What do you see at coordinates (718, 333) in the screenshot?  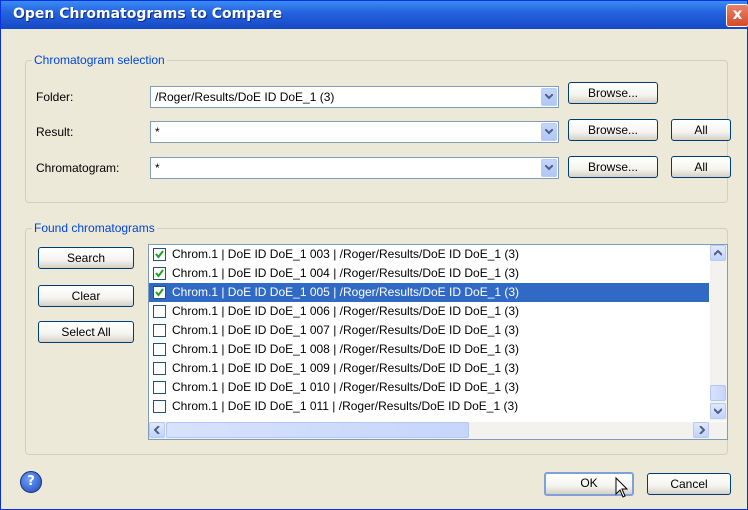 I see `vertical-scrollbar` at bounding box center [718, 333].